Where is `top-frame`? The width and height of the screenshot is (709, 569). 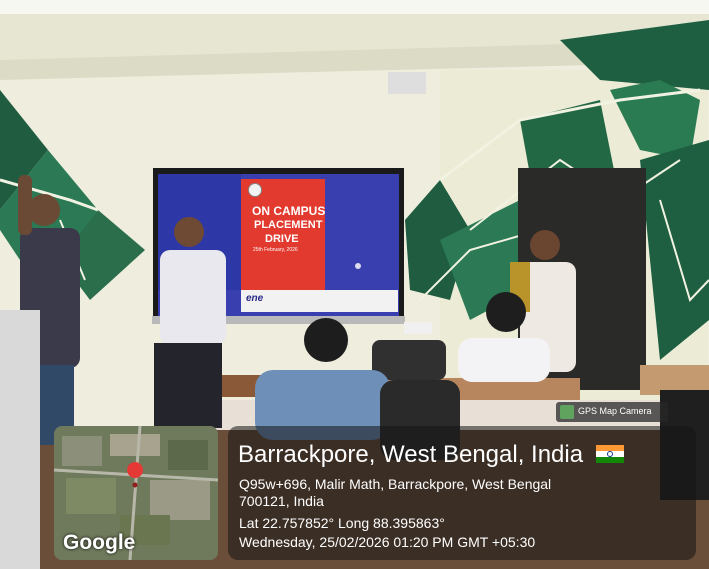
top-frame is located at coordinates (354, 7).